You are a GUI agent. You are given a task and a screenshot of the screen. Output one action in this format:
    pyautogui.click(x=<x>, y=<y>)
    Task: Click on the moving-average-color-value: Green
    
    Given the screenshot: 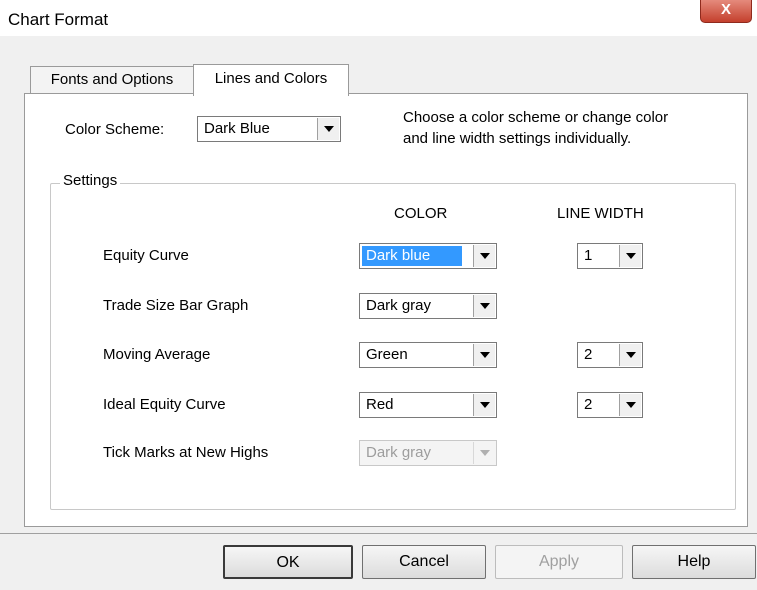 What is the action you would take?
    pyautogui.click(x=387, y=354)
    